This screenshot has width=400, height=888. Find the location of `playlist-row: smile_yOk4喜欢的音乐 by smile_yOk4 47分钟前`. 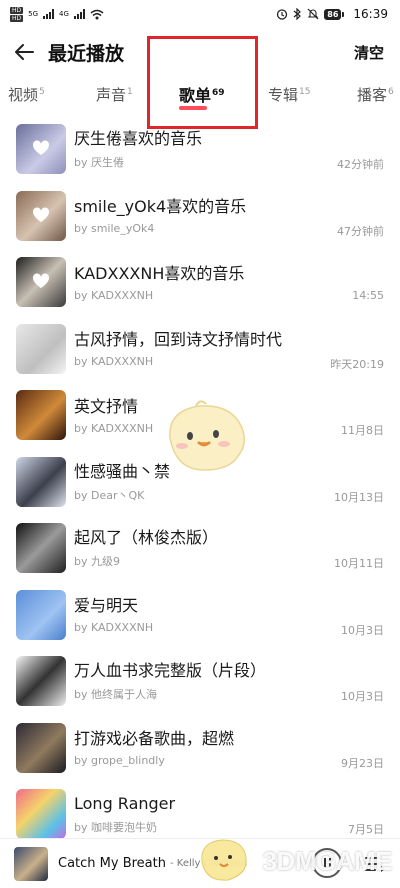

playlist-row: smile_yOk4喜欢的音乐 by smile_yOk4 47分钟前 is located at coordinates (200, 216).